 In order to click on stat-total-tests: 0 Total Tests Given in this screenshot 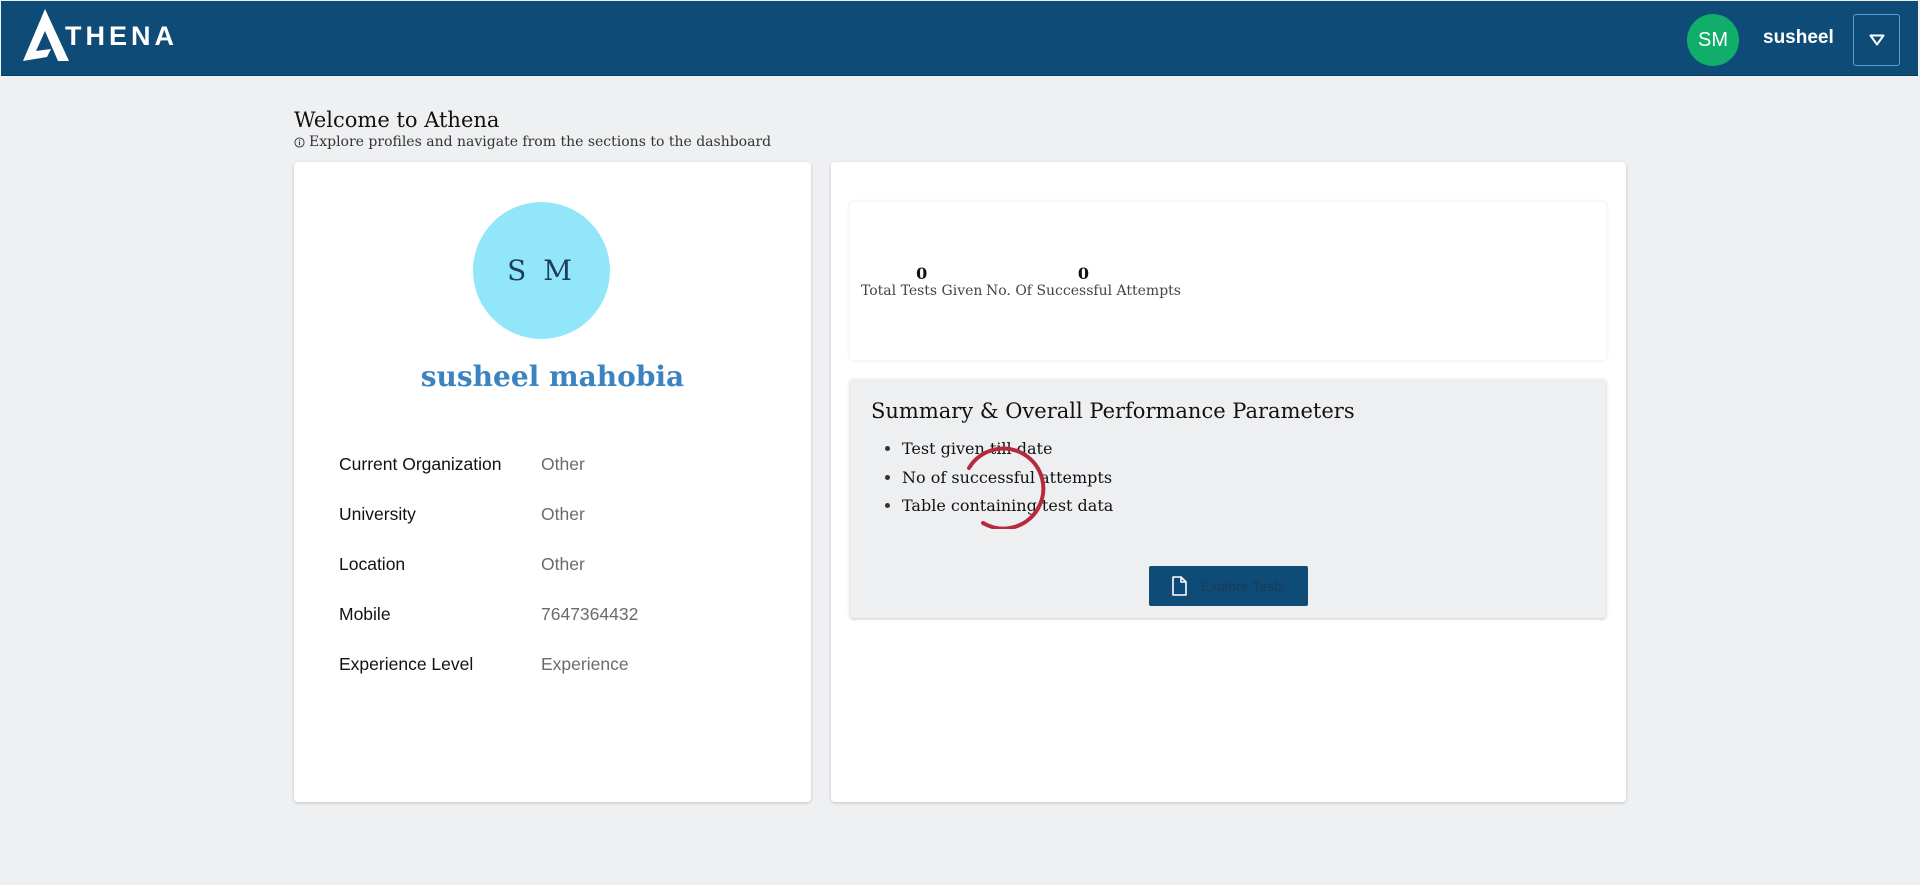, I will do `click(921, 281)`.